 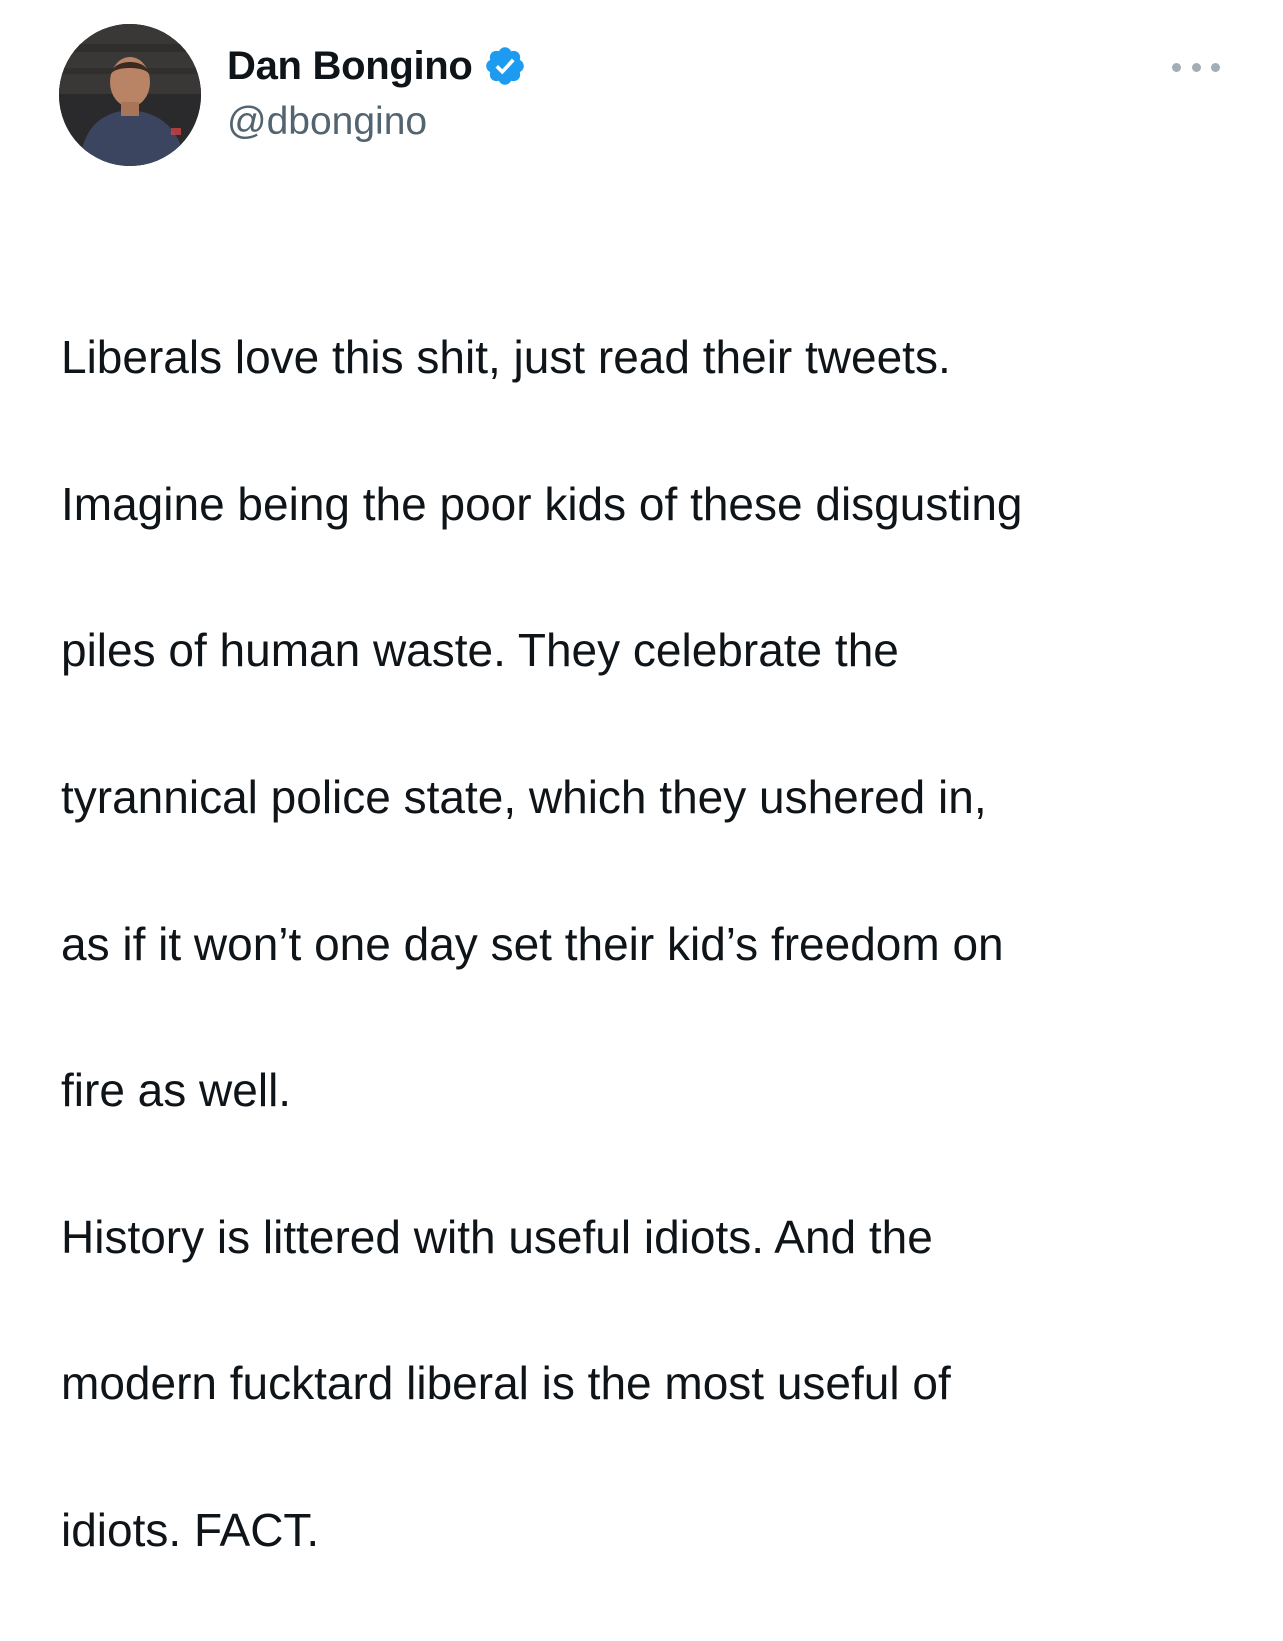 I want to click on author-avatar, so click(x=130, y=95).